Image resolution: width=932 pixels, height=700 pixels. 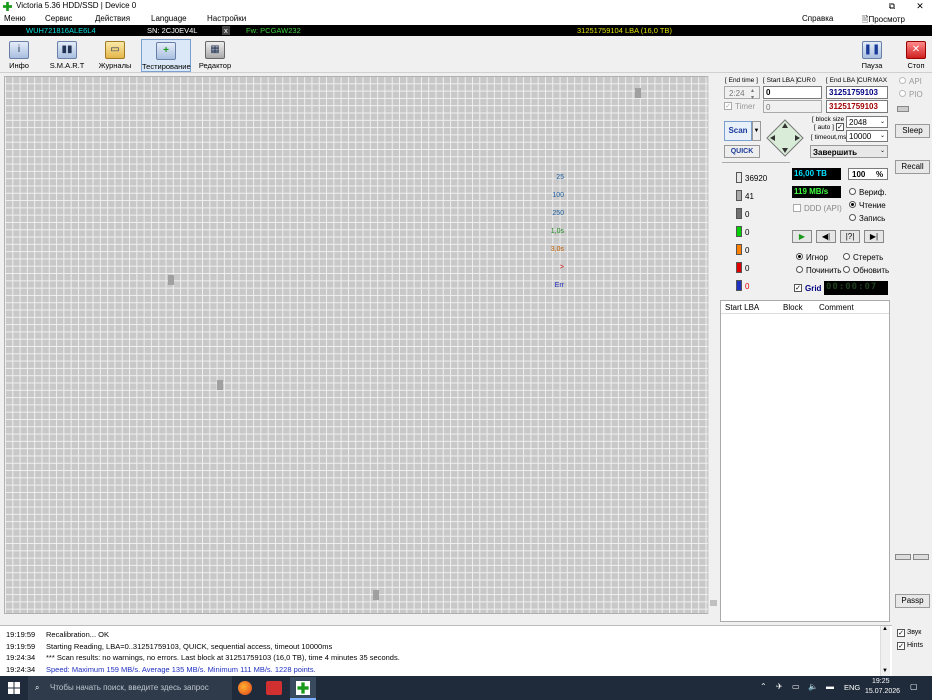 What do you see at coordinates (215, 55) in the screenshot?
I see `editor-button: ▦ Редактор` at bounding box center [215, 55].